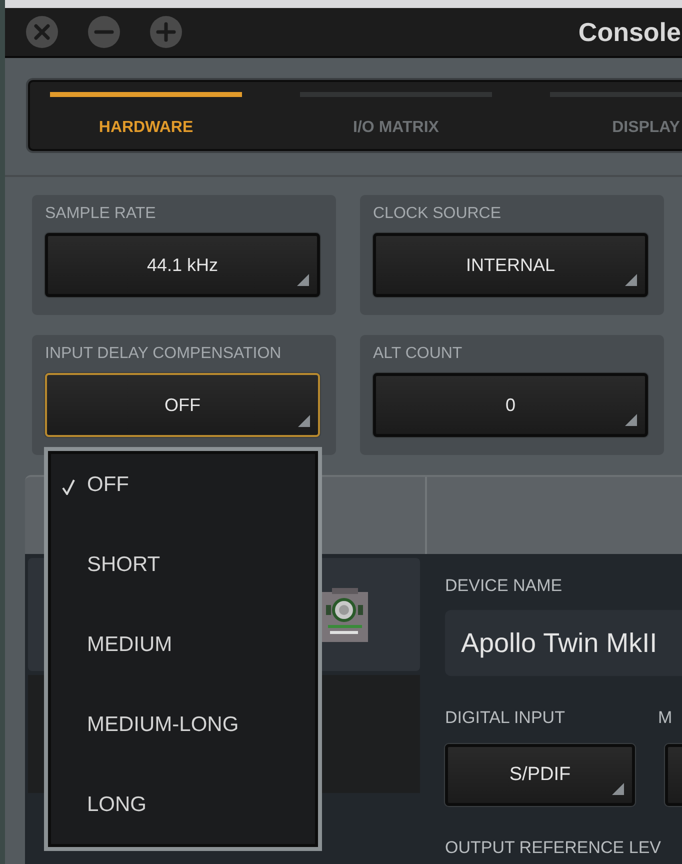  I want to click on dropdown-button: 0, so click(510, 405).